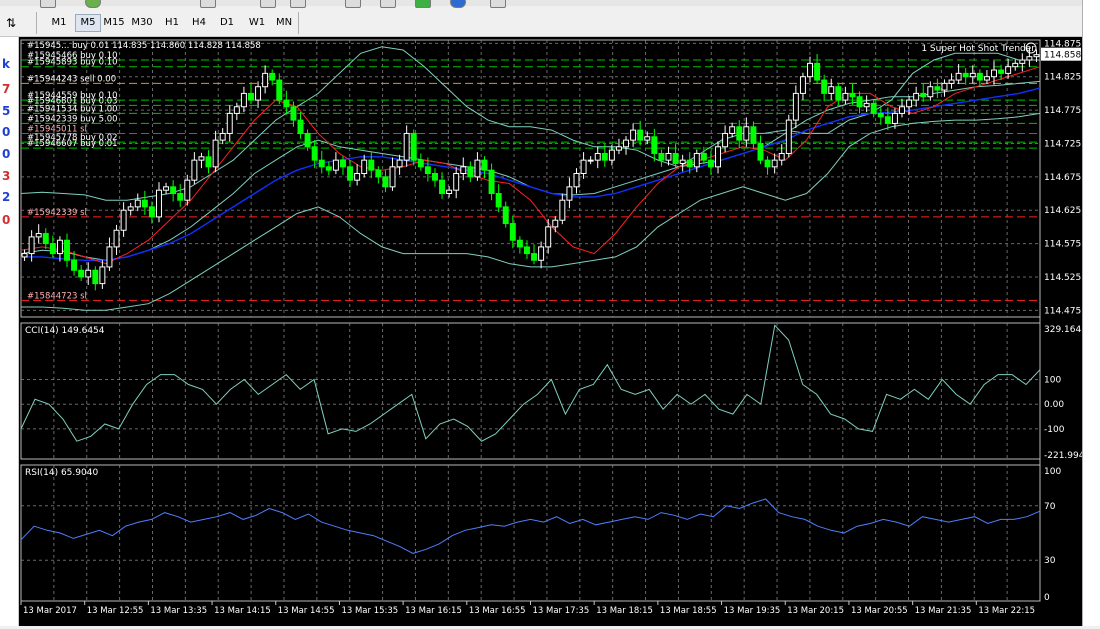 This screenshot has width=1100, height=629. What do you see at coordinates (227, 23) in the screenshot?
I see `timeframe-d1-button: D1` at bounding box center [227, 23].